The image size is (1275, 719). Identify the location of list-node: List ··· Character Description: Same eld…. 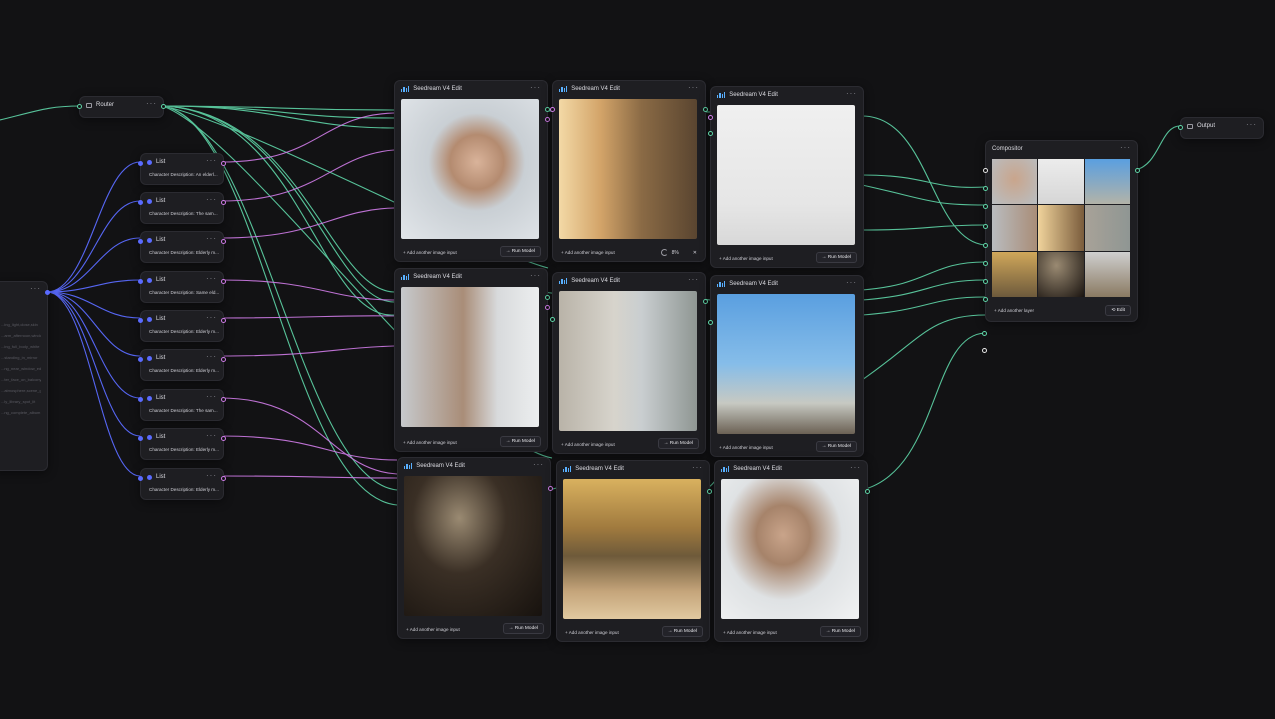
(182, 287).